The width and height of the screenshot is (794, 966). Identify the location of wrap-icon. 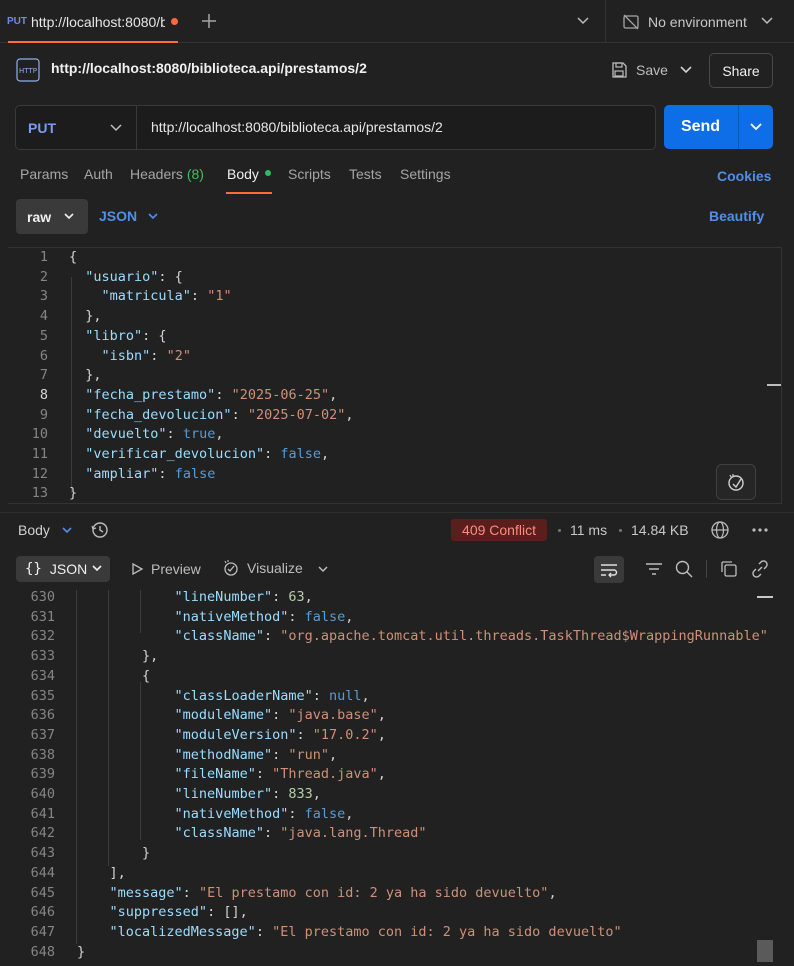
(609, 569).